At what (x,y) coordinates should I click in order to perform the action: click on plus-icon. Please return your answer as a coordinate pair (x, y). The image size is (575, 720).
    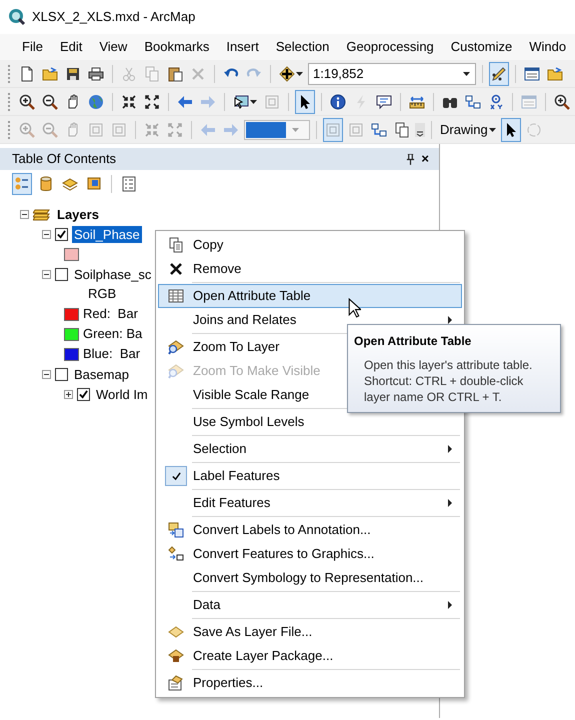
    Looking at the image, I should click on (287, 74).